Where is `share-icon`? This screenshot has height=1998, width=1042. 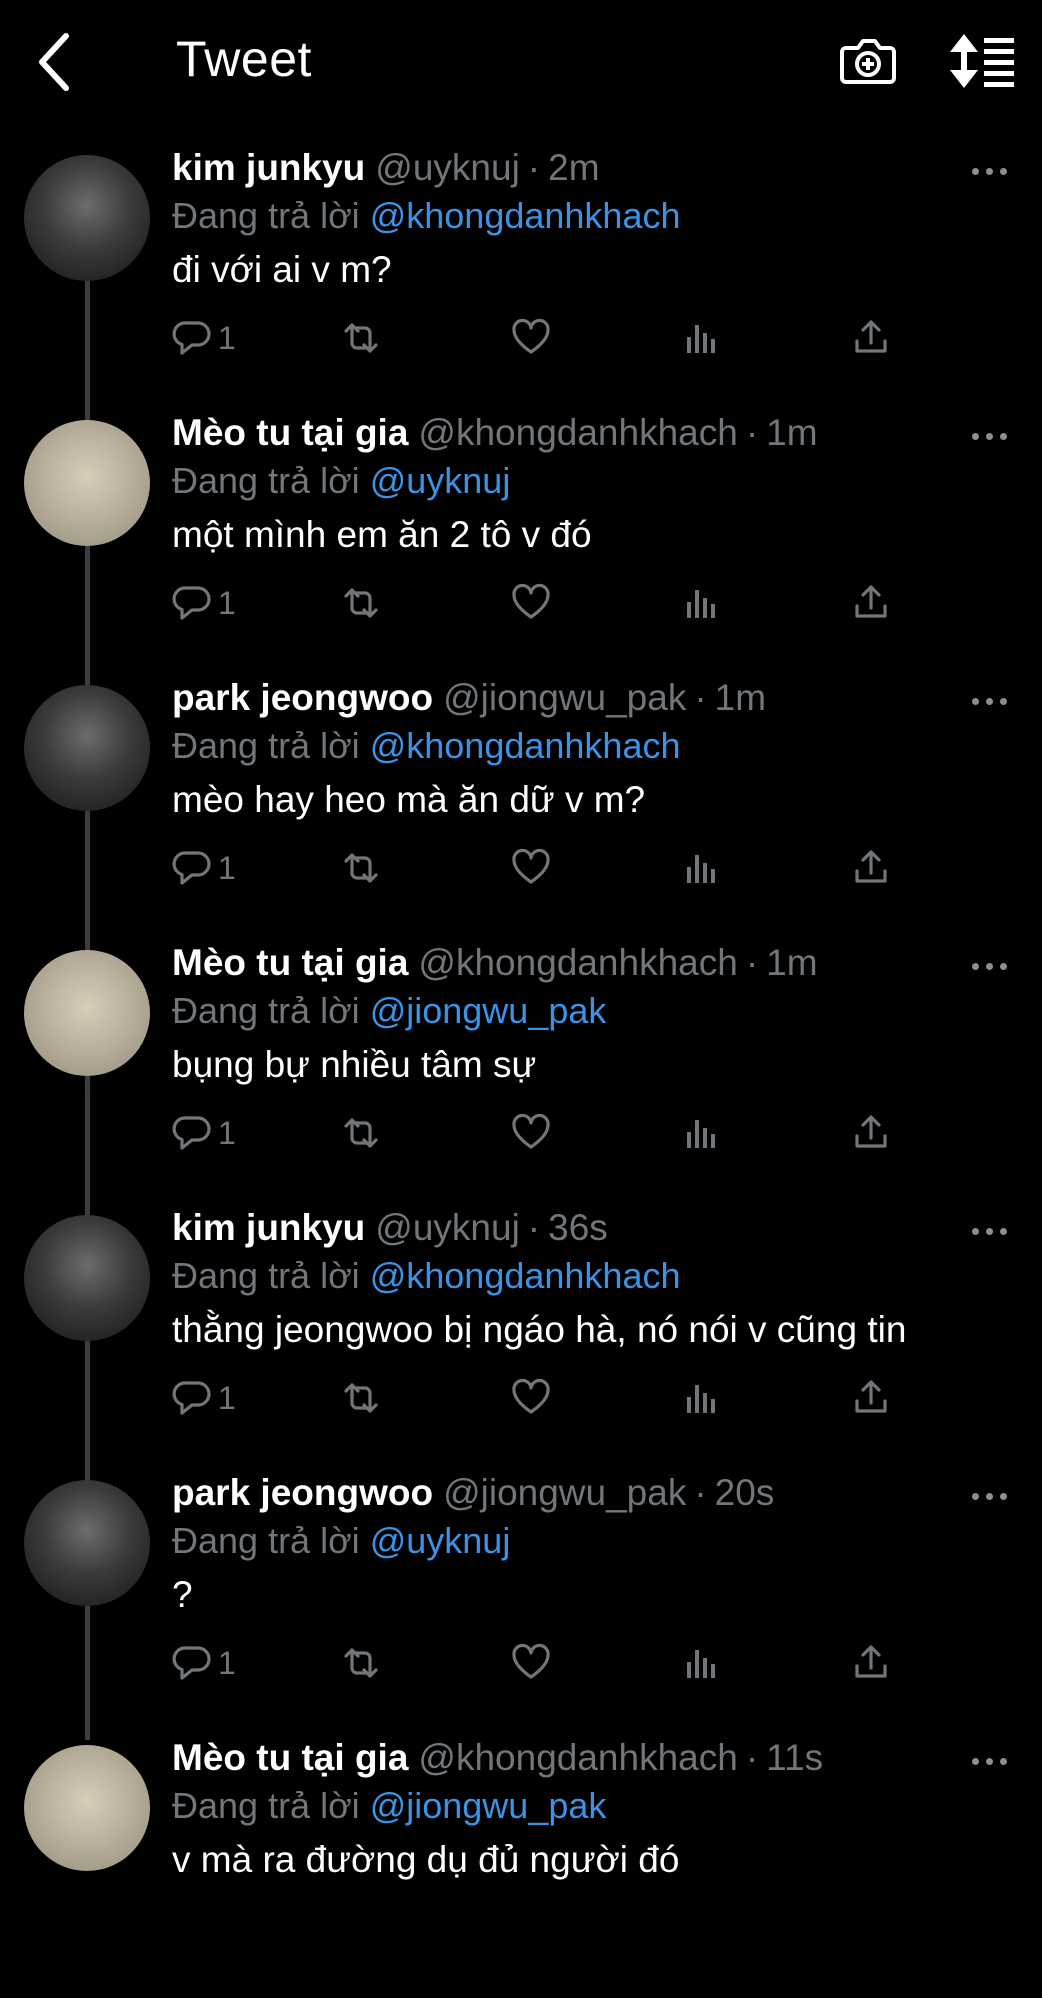 share-icon is located at coordinates (871, 1396).